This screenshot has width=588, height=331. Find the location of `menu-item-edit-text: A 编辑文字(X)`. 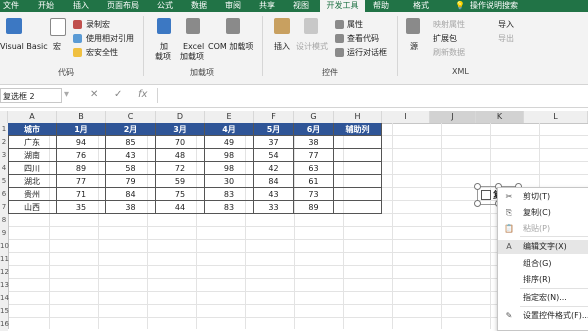

menu-item-edit-text: A 编辑文字(X) is located at coordinates (543, 247).